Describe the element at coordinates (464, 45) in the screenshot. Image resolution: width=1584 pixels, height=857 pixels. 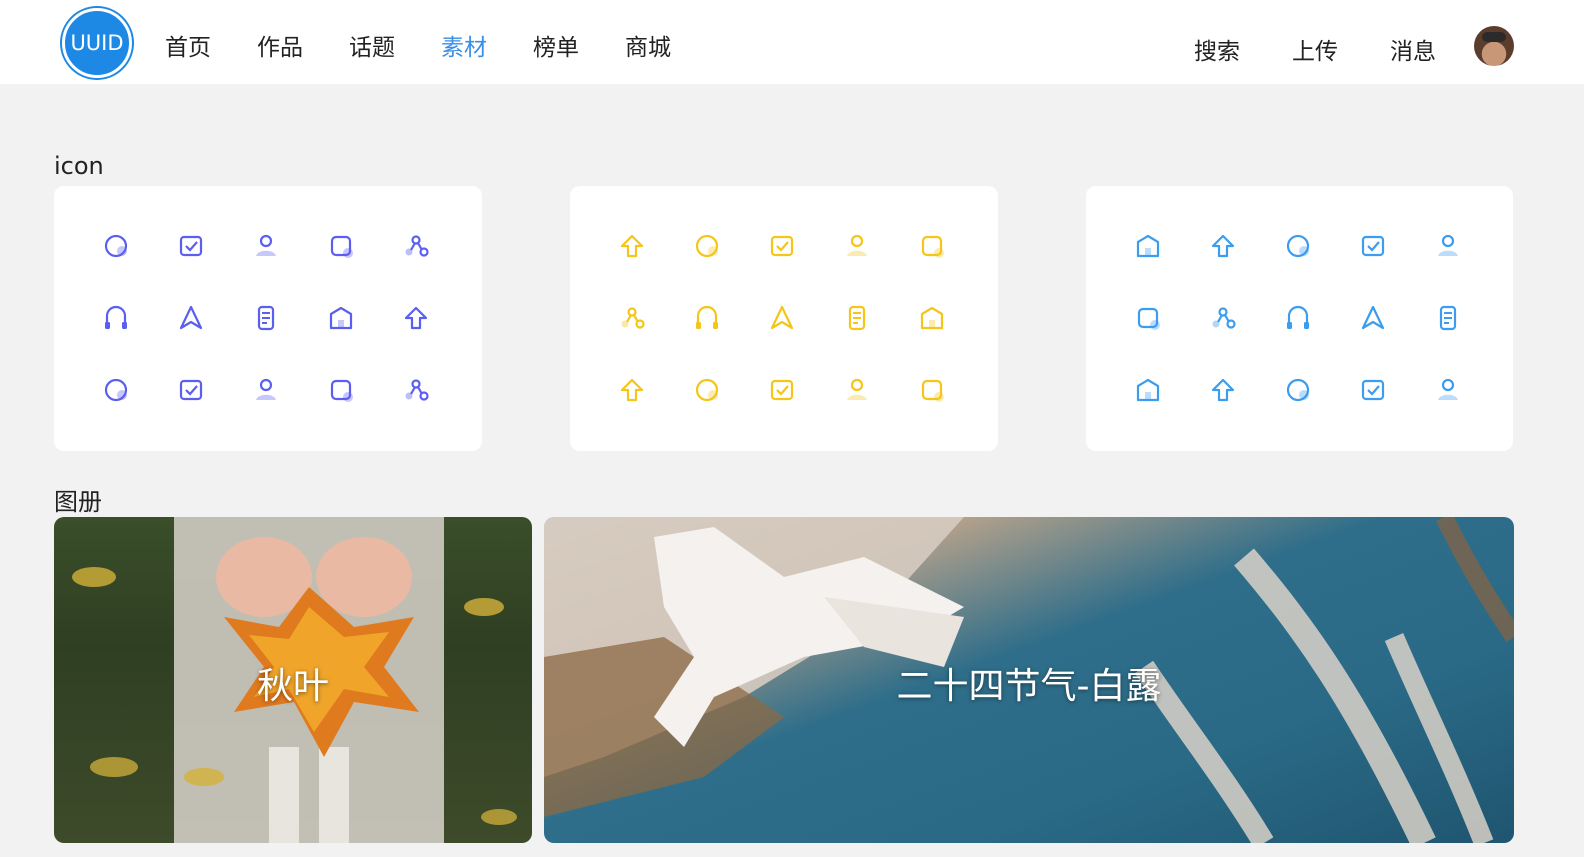
I see `nav-materials: 素材` at that location.